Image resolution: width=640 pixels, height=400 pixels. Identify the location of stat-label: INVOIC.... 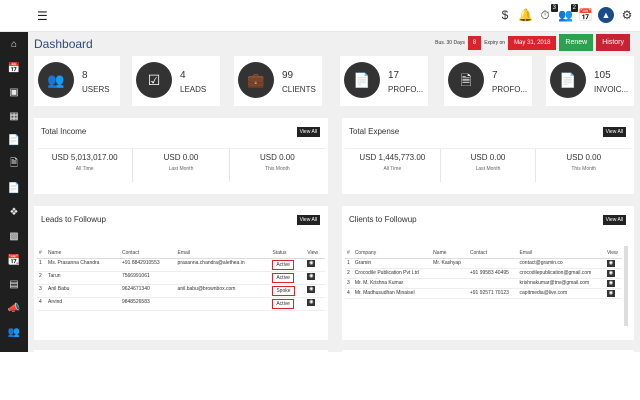
(611, 89).